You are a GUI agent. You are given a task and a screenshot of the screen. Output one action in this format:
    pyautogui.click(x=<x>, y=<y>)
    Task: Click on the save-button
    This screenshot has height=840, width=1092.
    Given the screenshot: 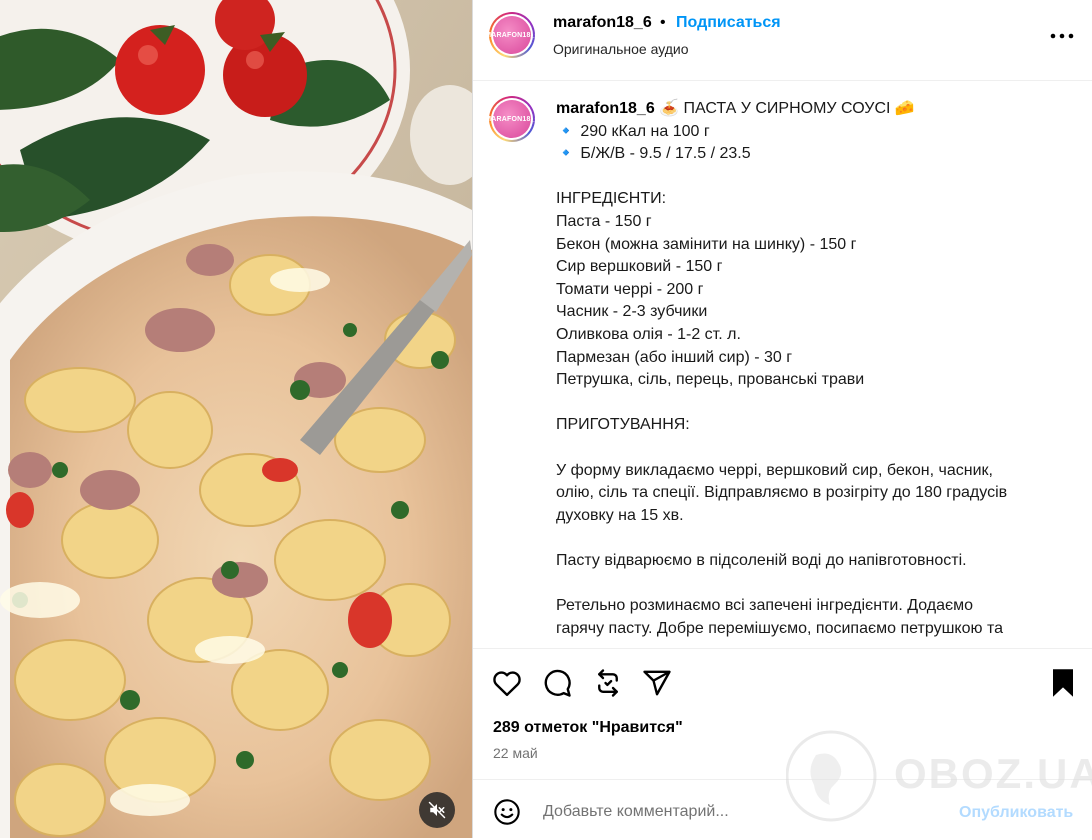 What is the action you would take?
    pyautogui.click(x=1063, y=683)
    